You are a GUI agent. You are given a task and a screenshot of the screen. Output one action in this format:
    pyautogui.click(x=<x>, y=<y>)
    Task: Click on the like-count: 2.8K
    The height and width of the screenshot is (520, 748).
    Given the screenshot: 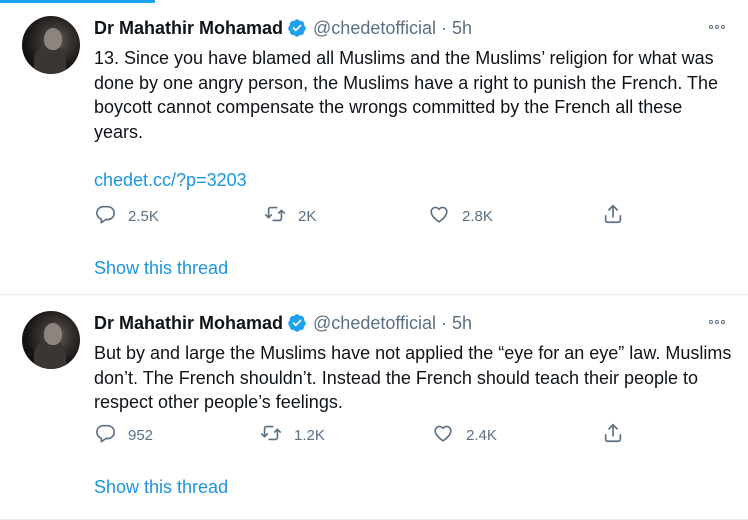 What is the action you would take?
    pyautogui.click(x=477, y=216)
    